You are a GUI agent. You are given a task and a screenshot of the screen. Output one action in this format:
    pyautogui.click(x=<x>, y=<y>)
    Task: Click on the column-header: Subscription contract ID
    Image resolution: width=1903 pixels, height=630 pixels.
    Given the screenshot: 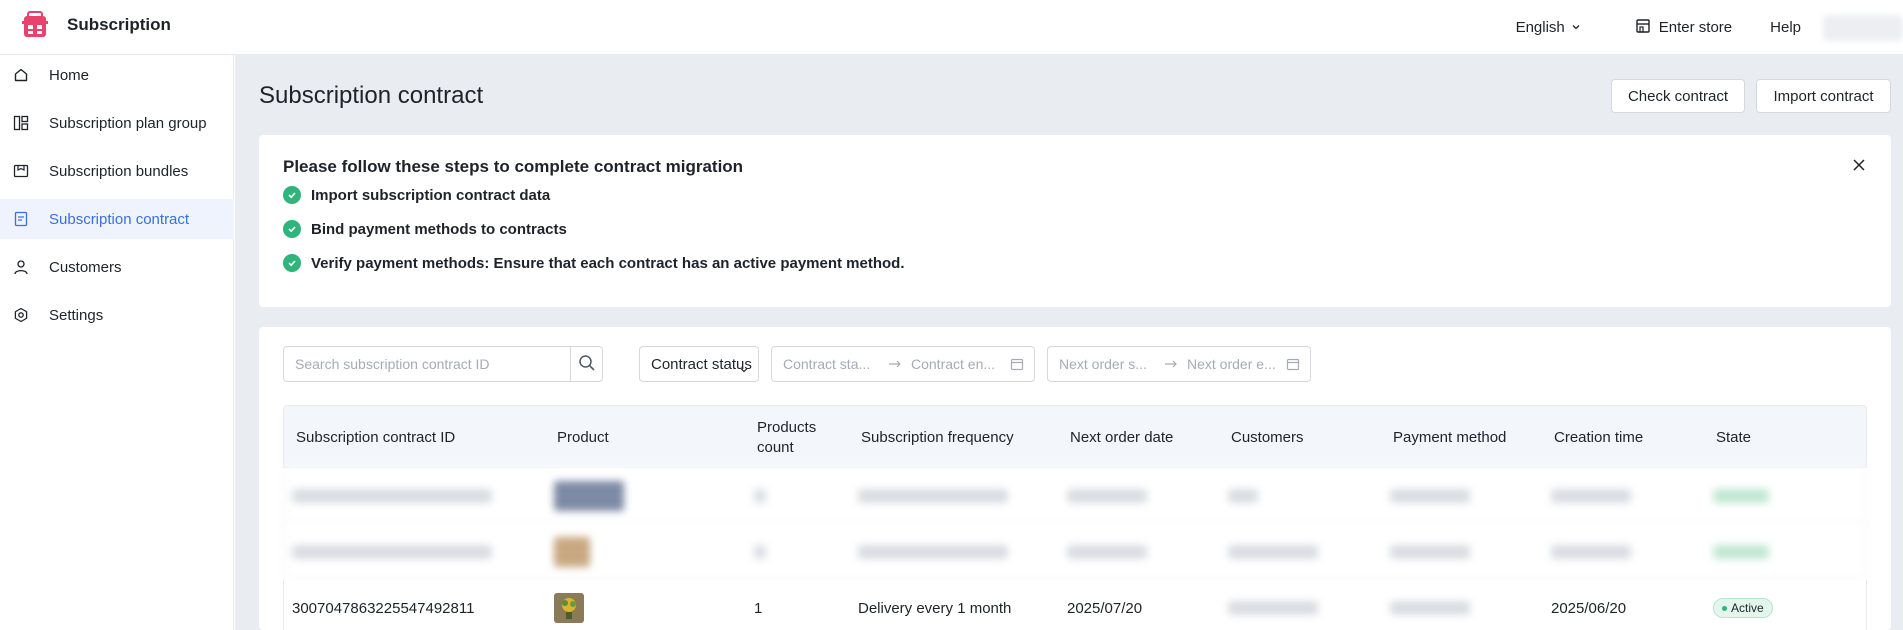 What is the action you would take?
    pyautogui.click(x=376, y=437)
    